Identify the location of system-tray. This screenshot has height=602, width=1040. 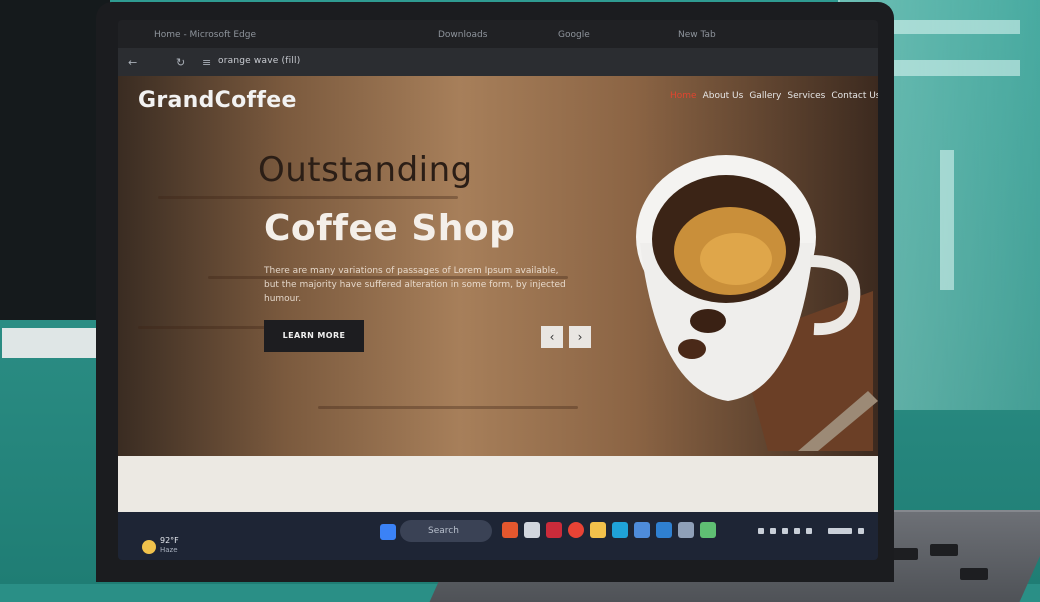
(813, 531).